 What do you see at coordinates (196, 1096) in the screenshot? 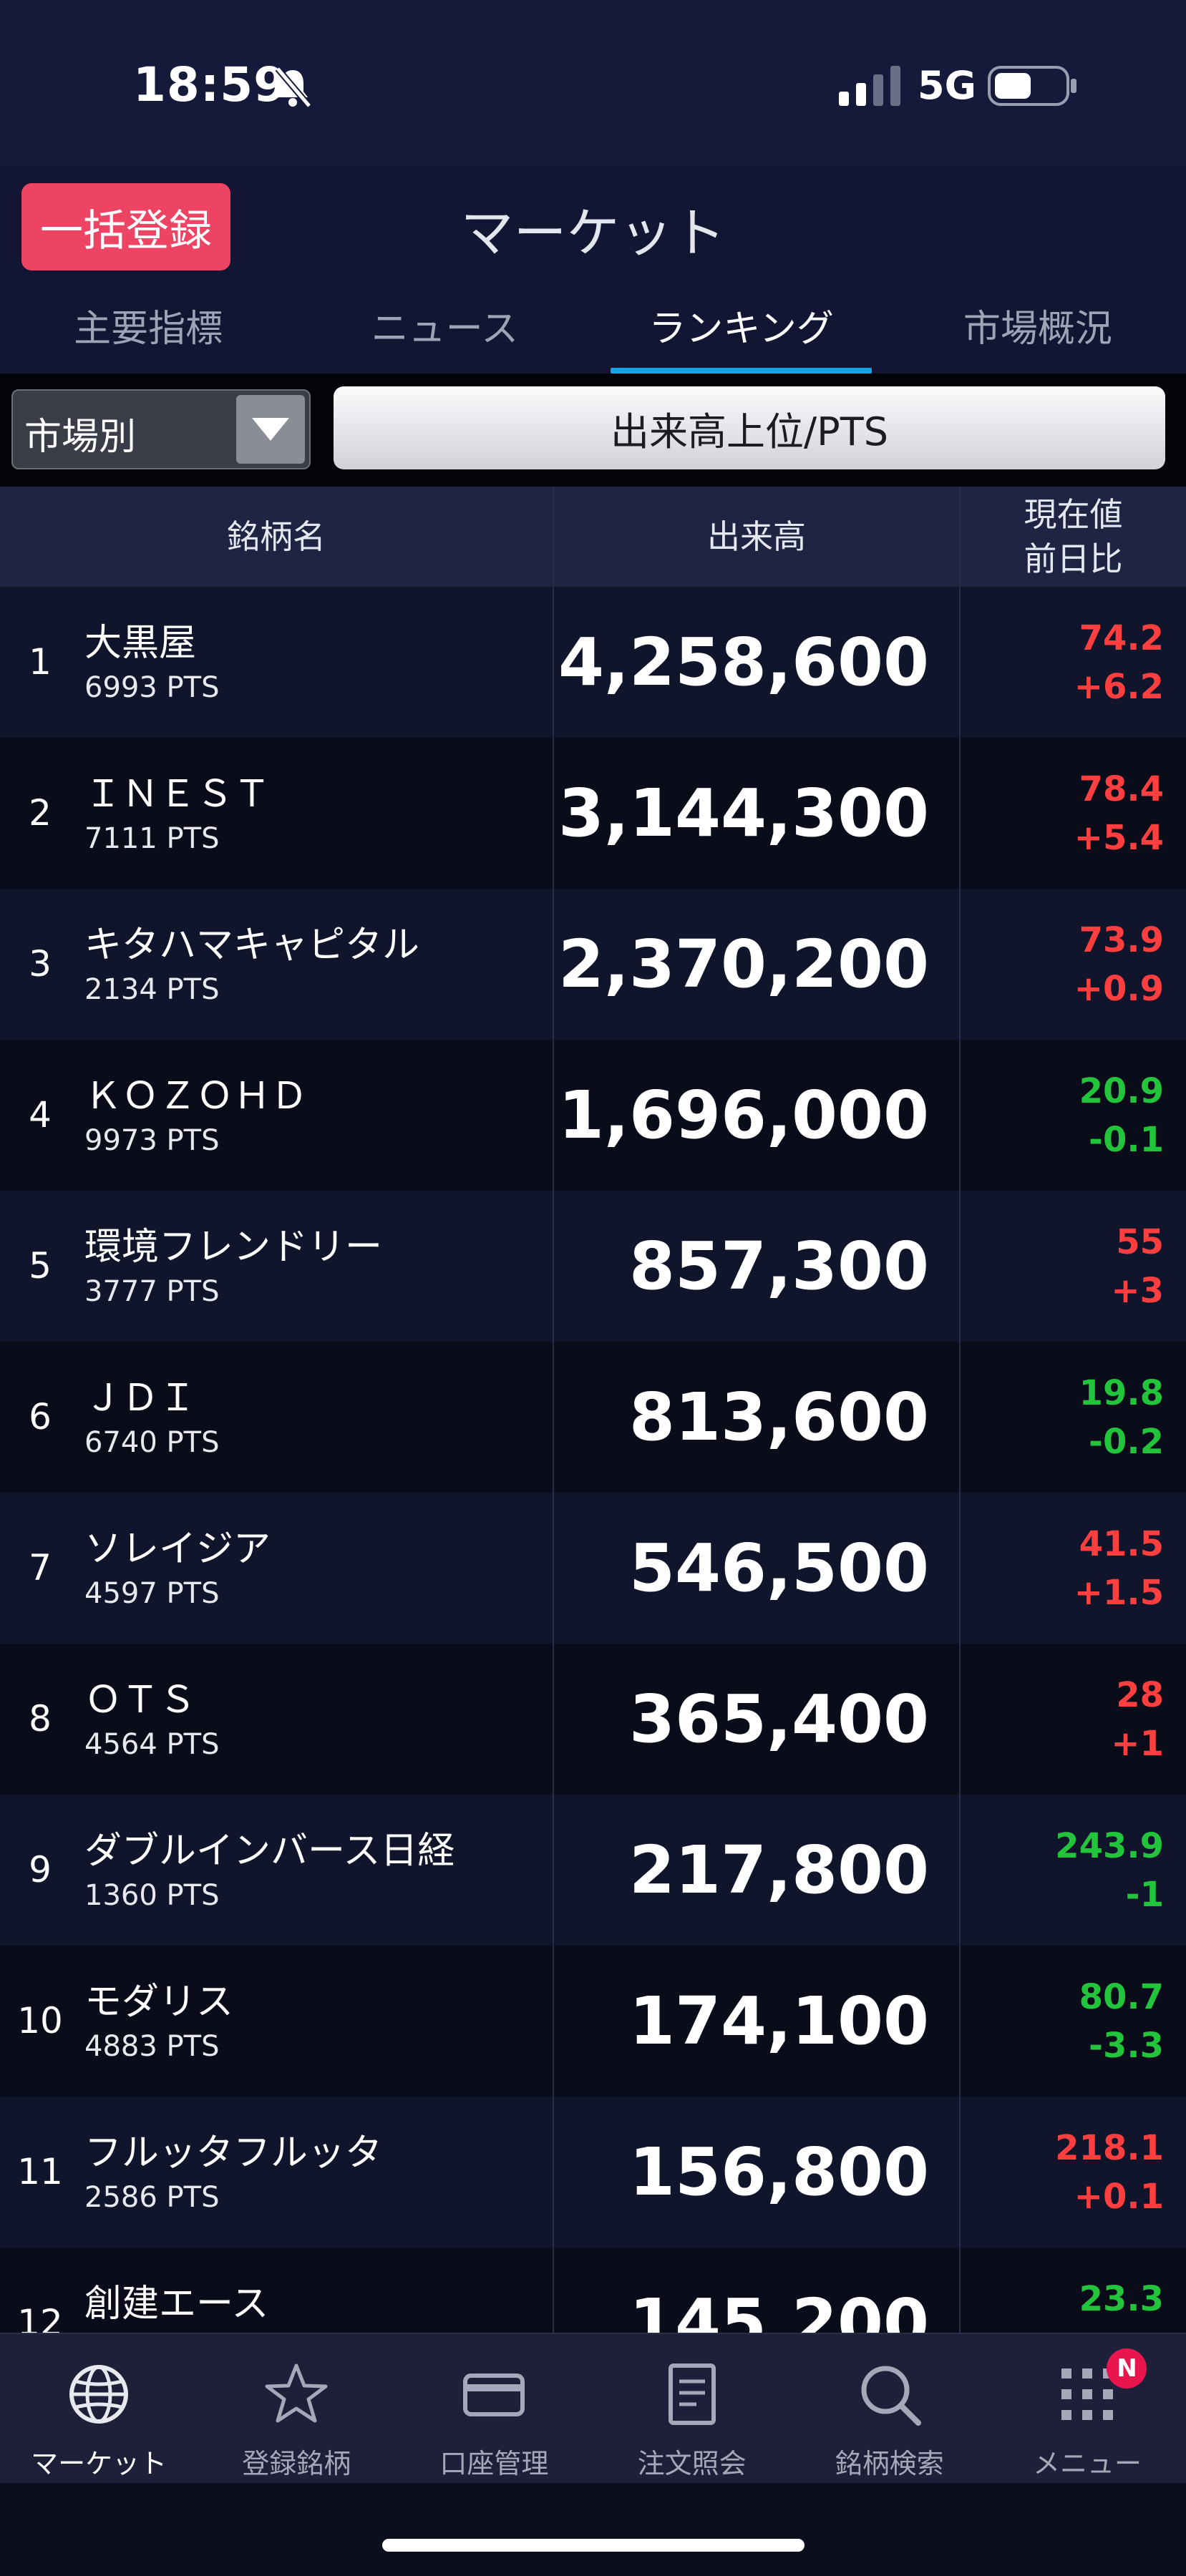
I see `stock-name: ＫＯＺＯＨＤ` at bounding box center [196, 1096].